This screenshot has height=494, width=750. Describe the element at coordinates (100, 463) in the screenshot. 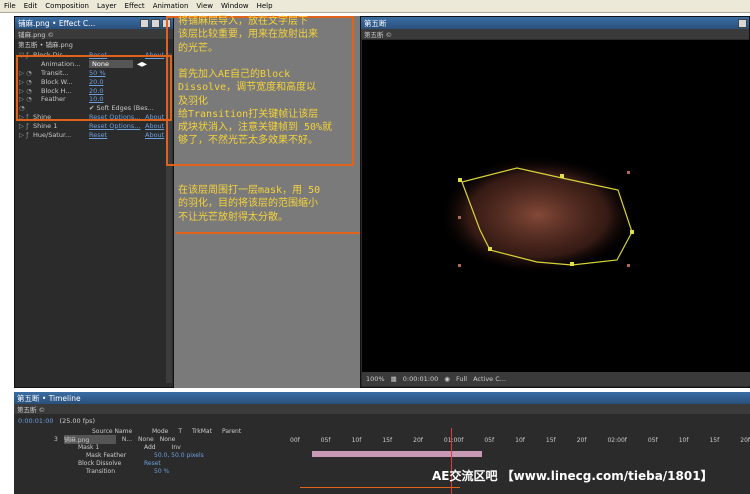

I see `effect-name: Block Dissolve` at that location.